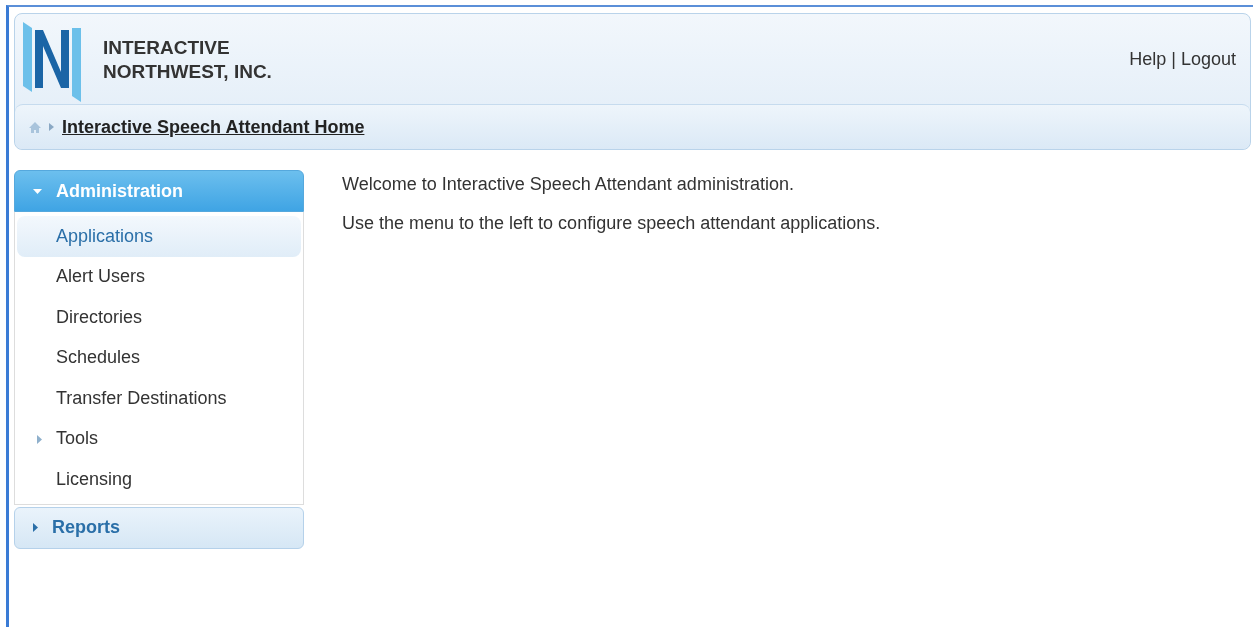 The height and width of the screenshot is (627, 1253). Describe the element at coordinates (159, 276) in the screenshot. I see `menu-item: Alert Users` at that location.